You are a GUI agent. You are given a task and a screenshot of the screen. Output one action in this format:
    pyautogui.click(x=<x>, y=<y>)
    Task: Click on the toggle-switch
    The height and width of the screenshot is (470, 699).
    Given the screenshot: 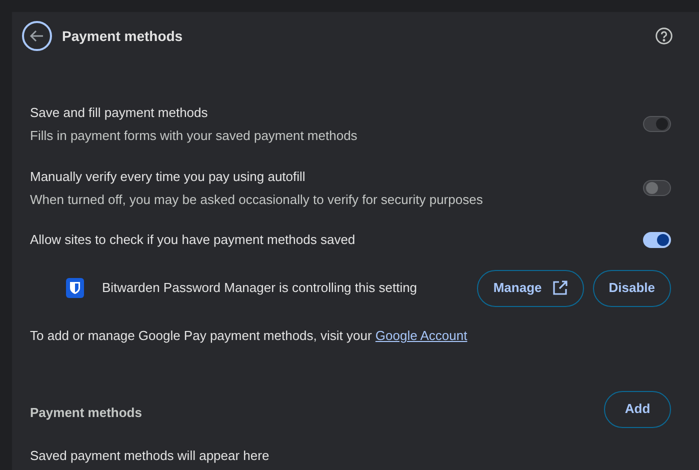 What is the action you would take?
    pyautogui.click(x=657, y=240)
    